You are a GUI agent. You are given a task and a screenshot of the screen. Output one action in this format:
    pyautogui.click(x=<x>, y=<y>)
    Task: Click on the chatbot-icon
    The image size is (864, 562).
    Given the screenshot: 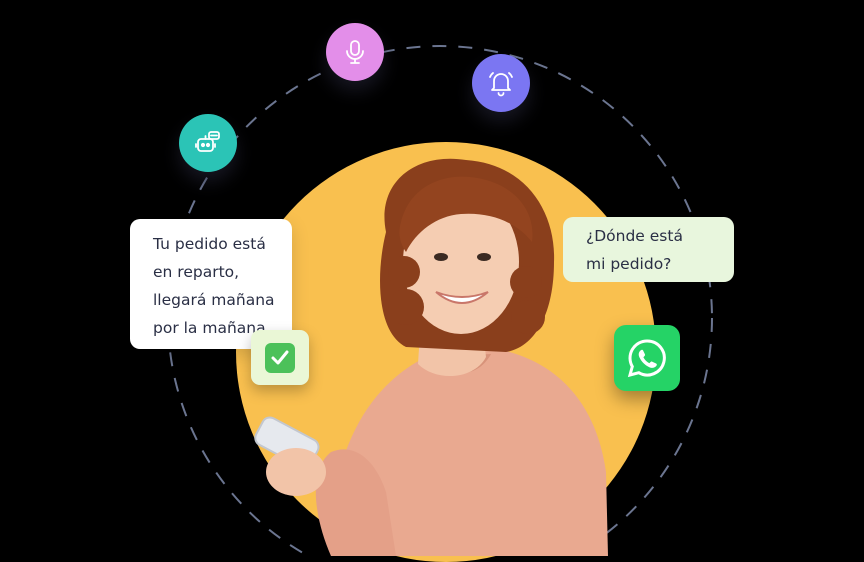 What is the action you would take?
    pyautogui.click(x=208, y=143)
    